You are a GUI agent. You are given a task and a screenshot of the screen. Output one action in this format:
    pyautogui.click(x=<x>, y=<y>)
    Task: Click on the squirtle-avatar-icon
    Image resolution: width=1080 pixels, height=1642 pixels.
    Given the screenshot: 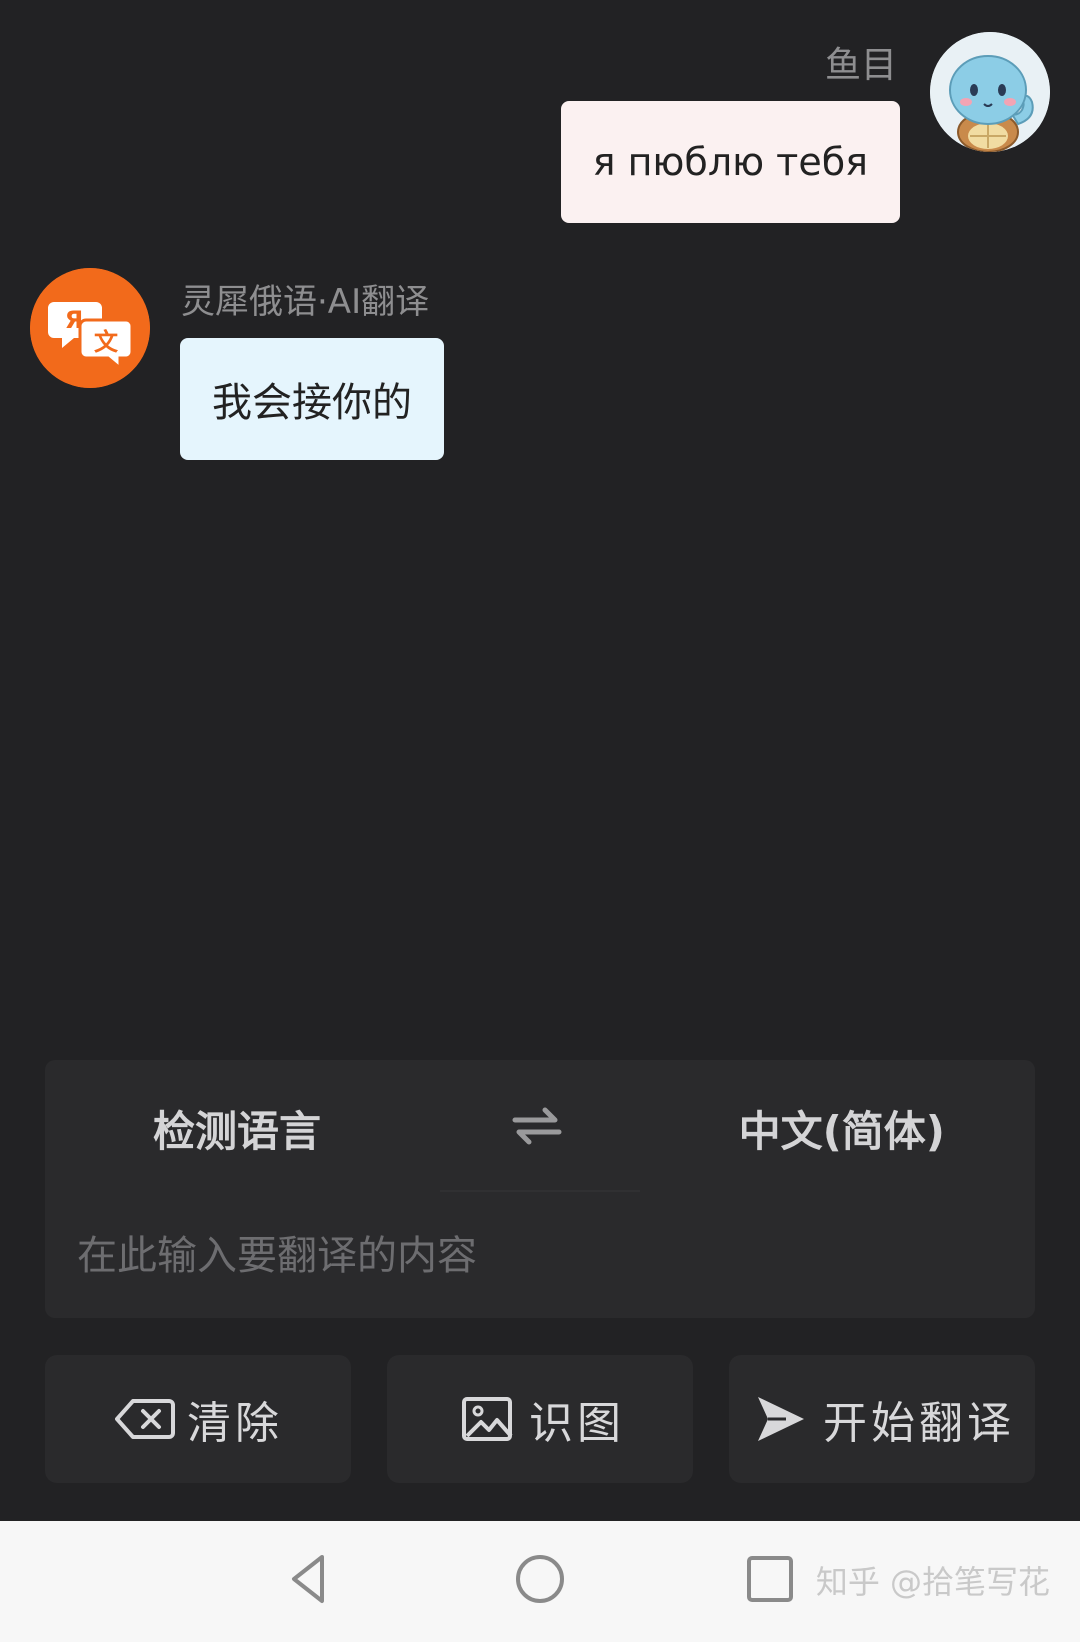 What is the action you would take?
    pyautogui.click(x=990, y=92)
    